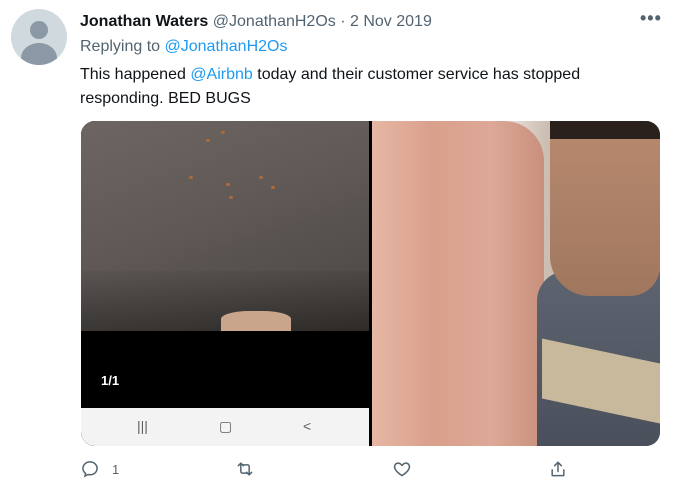 Image resolution: width=680 pixels, height=489 pixels. Describe the element at coordinates (120, 46) in the screenshot. I see `replying-to-label: Replying to` at that location.